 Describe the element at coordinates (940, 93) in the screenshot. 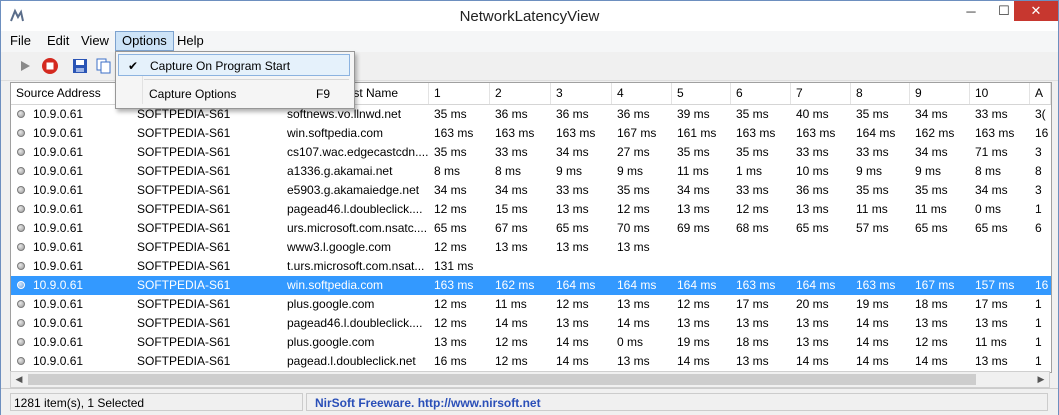

I see `column-header-9: 9` at that location.